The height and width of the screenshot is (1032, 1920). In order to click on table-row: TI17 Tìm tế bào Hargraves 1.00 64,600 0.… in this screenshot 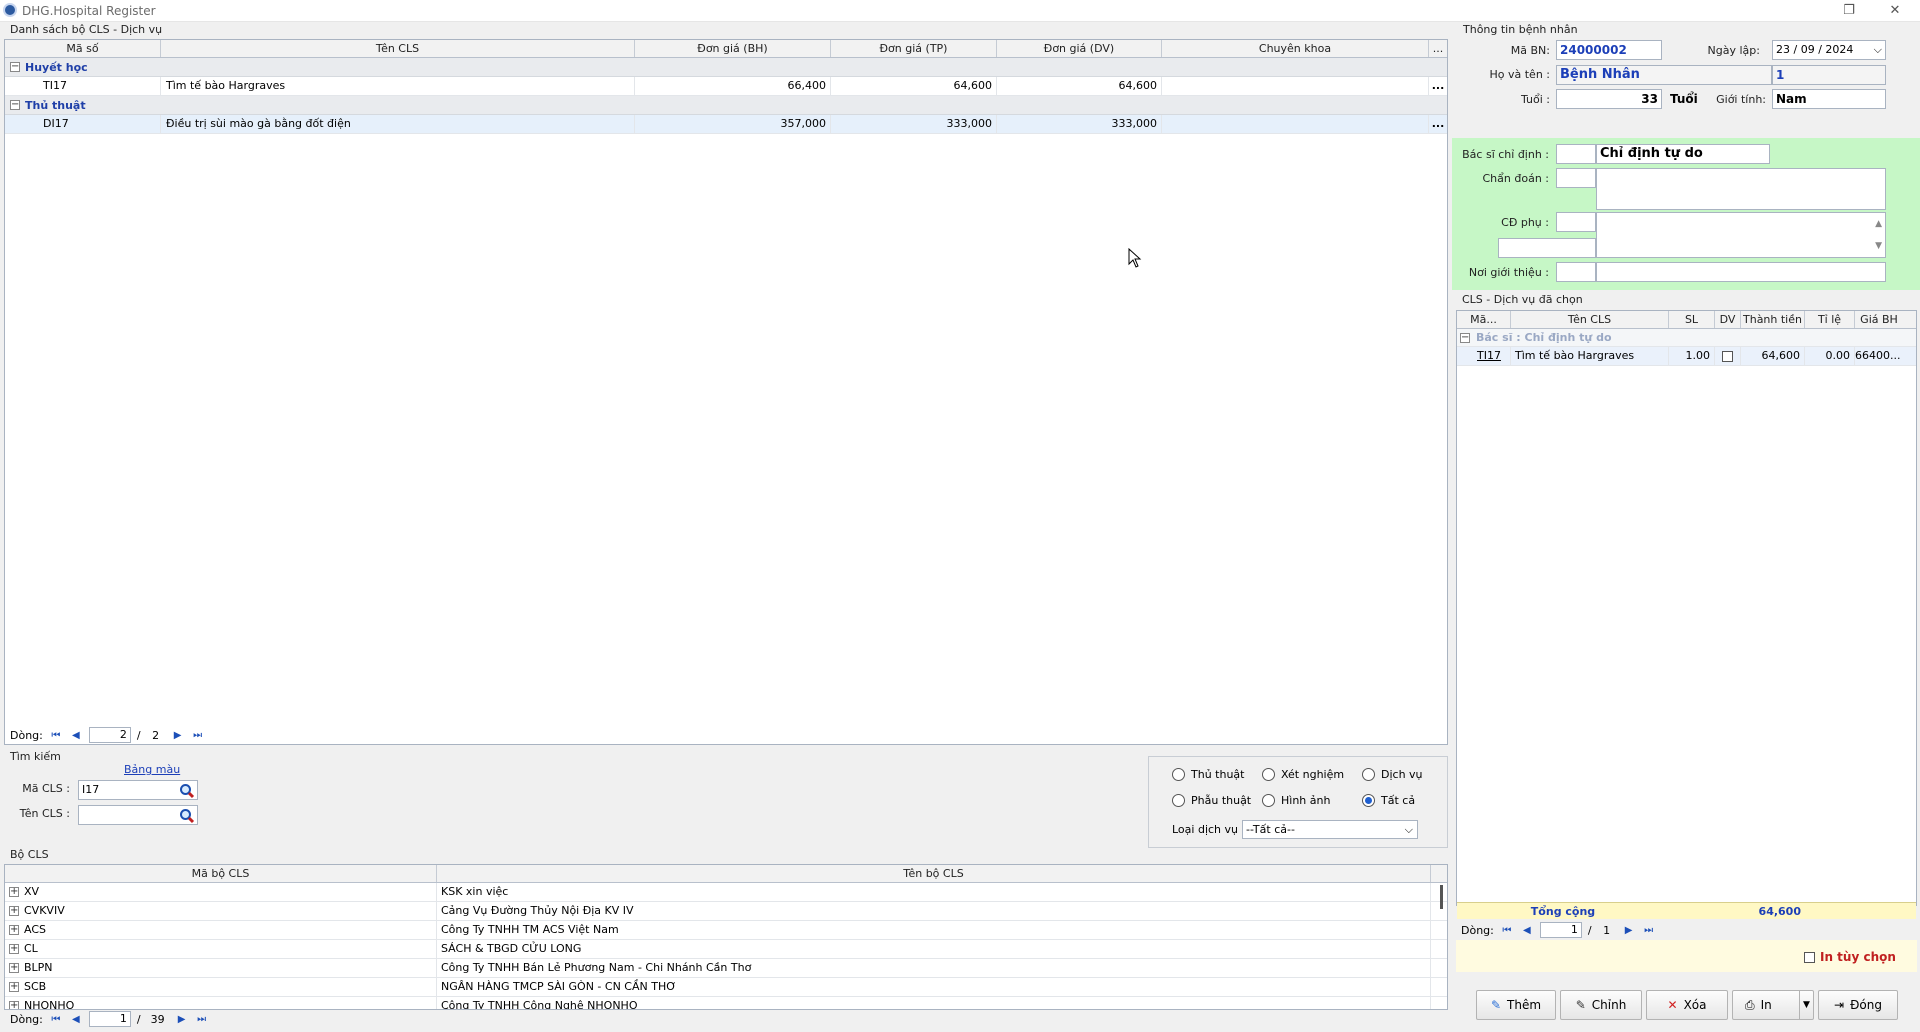, I will do `click(1686, 356)`.